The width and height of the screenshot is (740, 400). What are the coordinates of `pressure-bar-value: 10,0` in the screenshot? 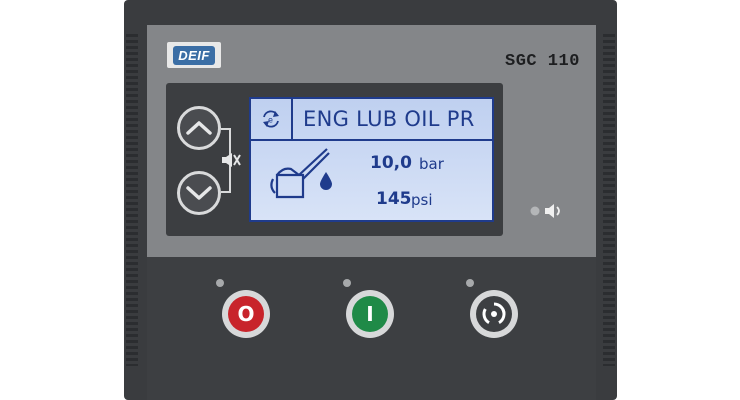 It's located at (391, 163).